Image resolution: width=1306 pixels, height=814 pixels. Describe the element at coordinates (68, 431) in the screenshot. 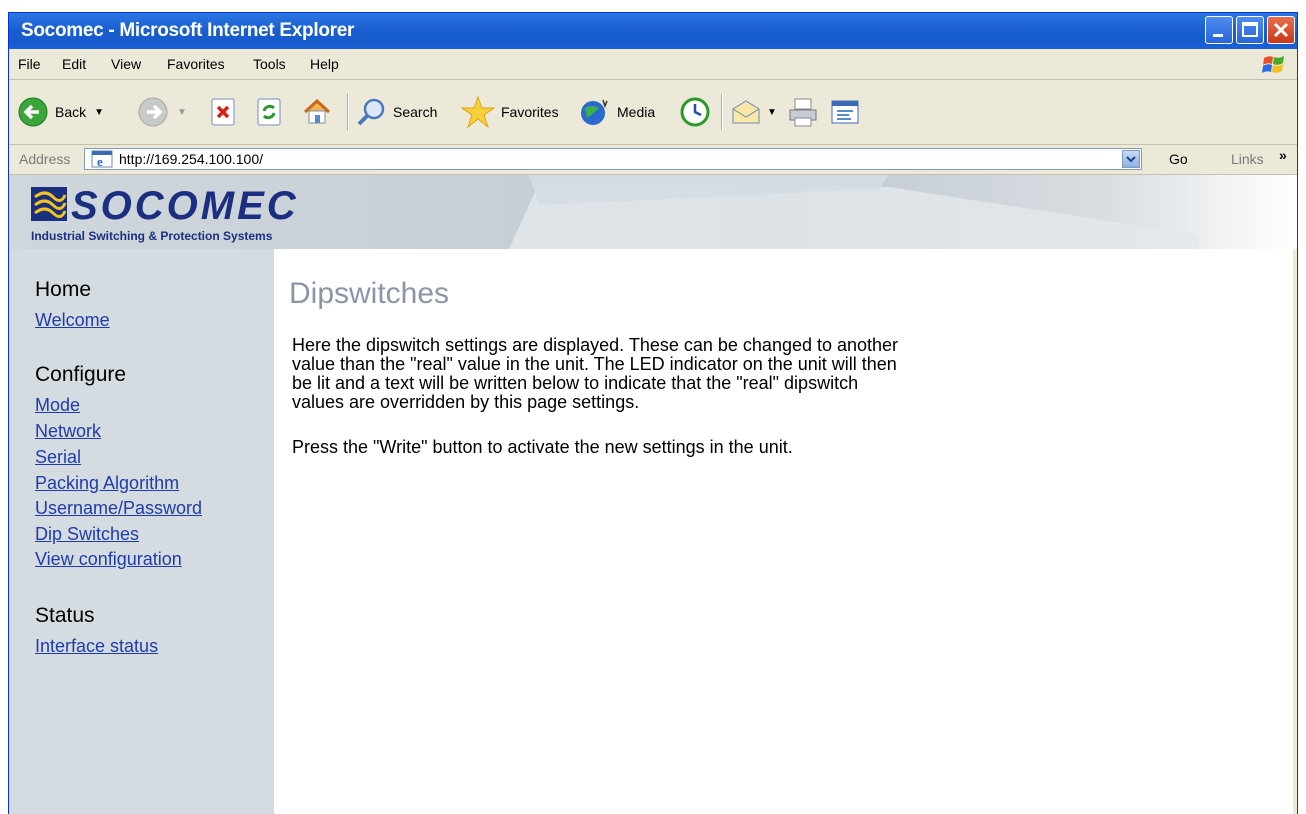

I see `sidebar-link-network: Network` at that location.